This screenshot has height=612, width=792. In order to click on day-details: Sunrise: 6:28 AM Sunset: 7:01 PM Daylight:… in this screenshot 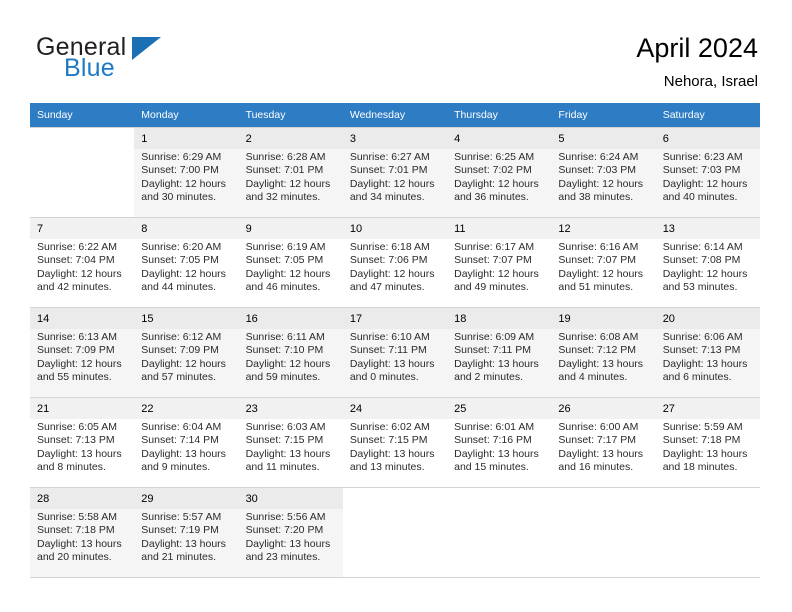, I will do `click(291, 177)`.